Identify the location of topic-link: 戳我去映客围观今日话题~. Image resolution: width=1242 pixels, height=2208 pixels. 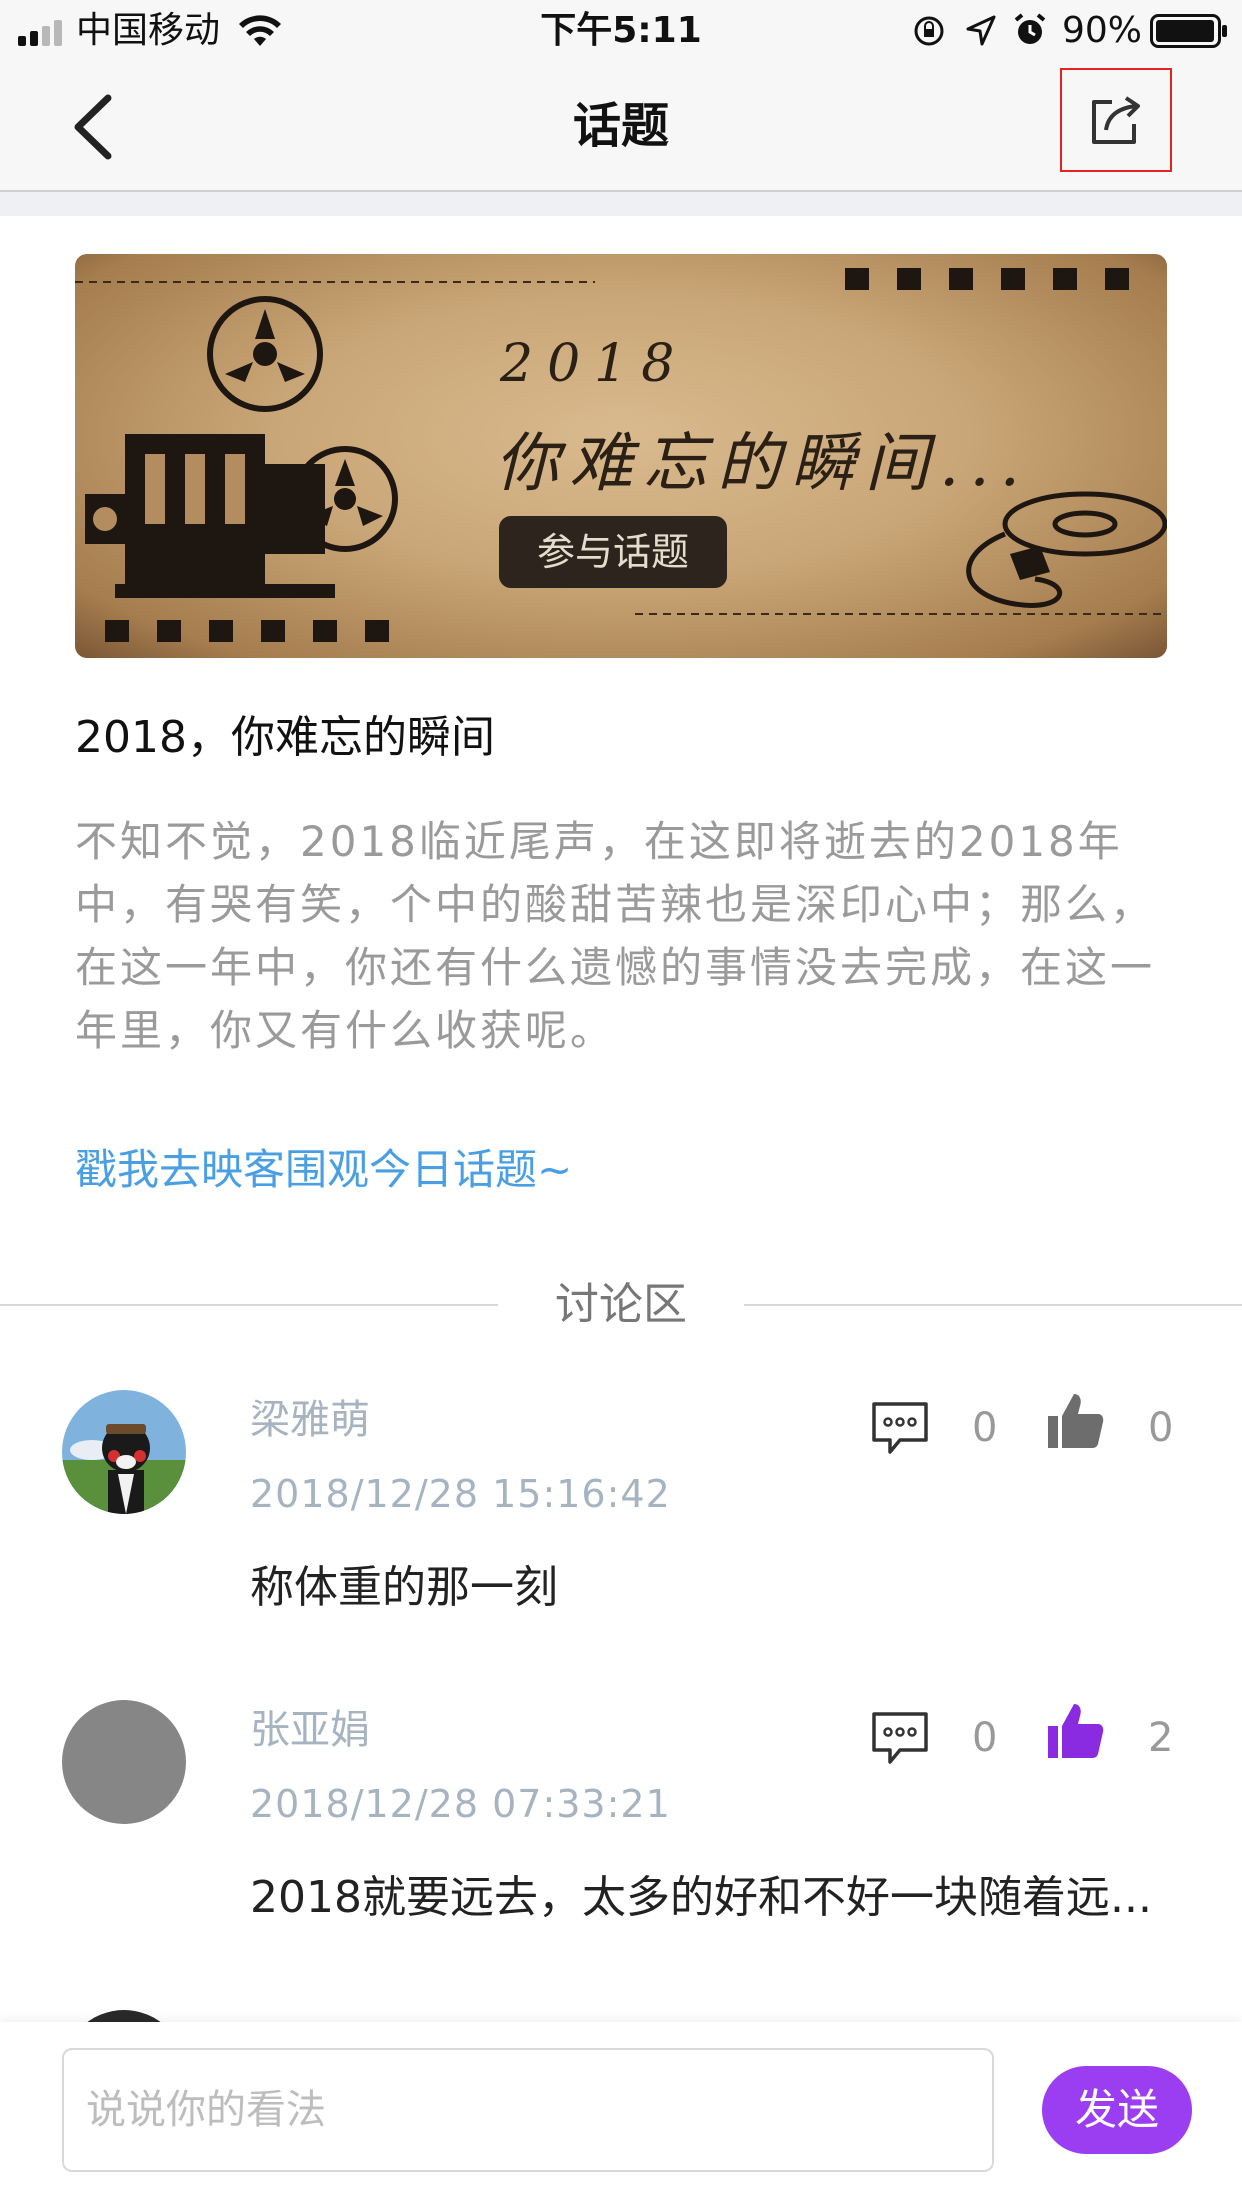
(323, 1170).